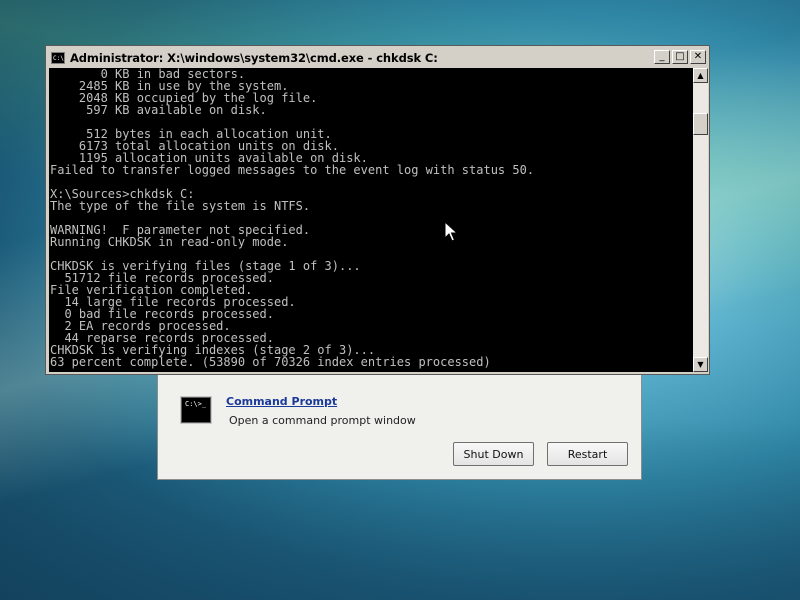 This screenshot has width=800, height=600. Describe the element at coordinates (322, 420) in the screenshot. I see `command-prompt-description: Open a command prompt window` at that location.